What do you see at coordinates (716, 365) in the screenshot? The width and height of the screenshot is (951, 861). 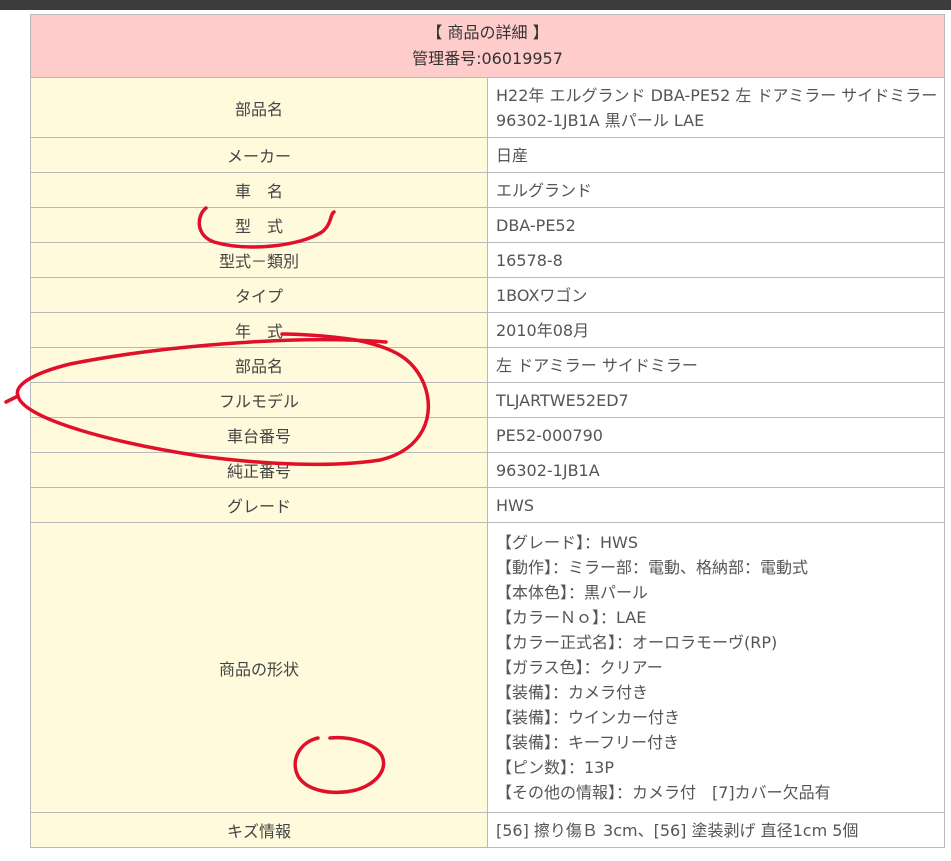 I see `row-value: 左 ドアミラー サイドミラー` at bounding box center [716, 365].